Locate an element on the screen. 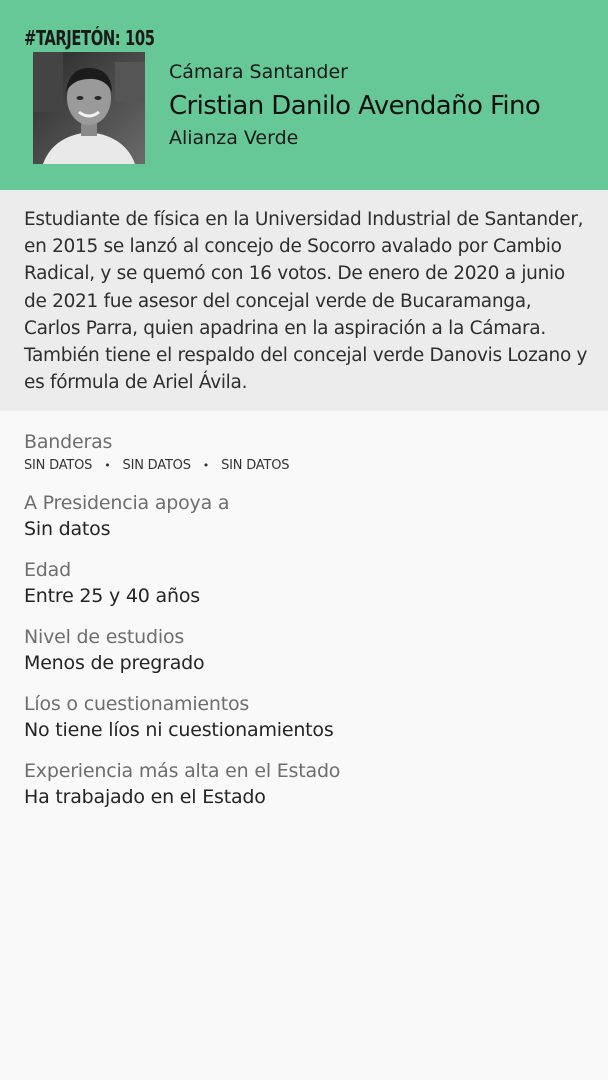 The width and height of the screenshot is (608, 1080). field-value: Menos de pregrado is located at coordinates (114, 663).